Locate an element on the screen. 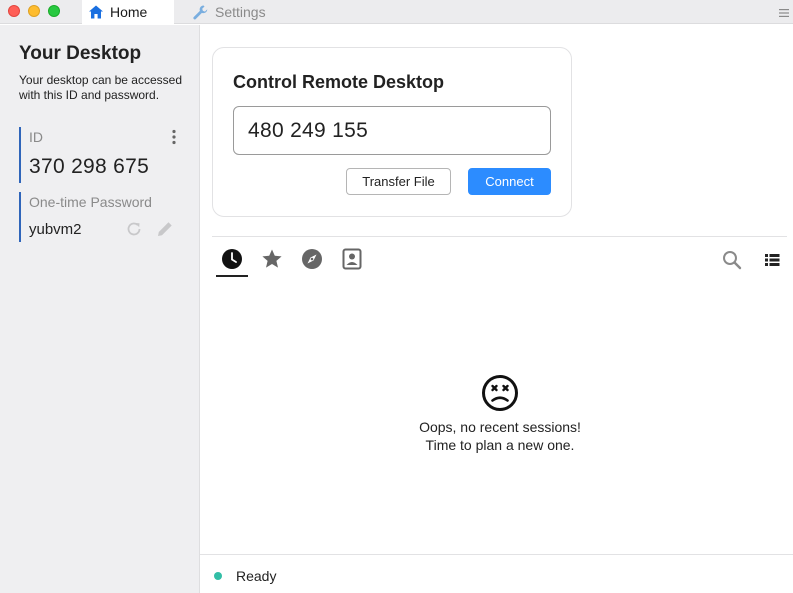 The height and width of the screenshot is (593, 793). empty-sessions-line2: Time to plan a new one. is located at coordinates (500, 445).